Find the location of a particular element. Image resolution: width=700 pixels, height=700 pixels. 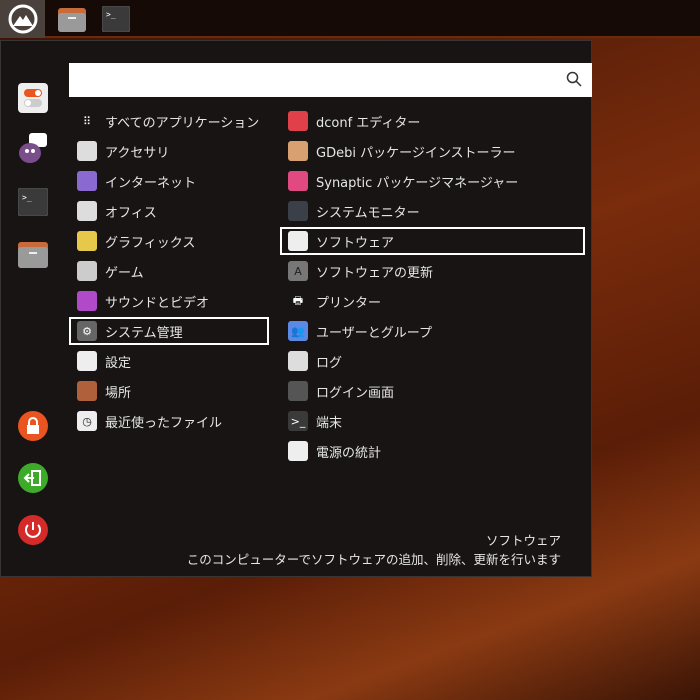

accessories-icon is located at coordinates (87, 151).